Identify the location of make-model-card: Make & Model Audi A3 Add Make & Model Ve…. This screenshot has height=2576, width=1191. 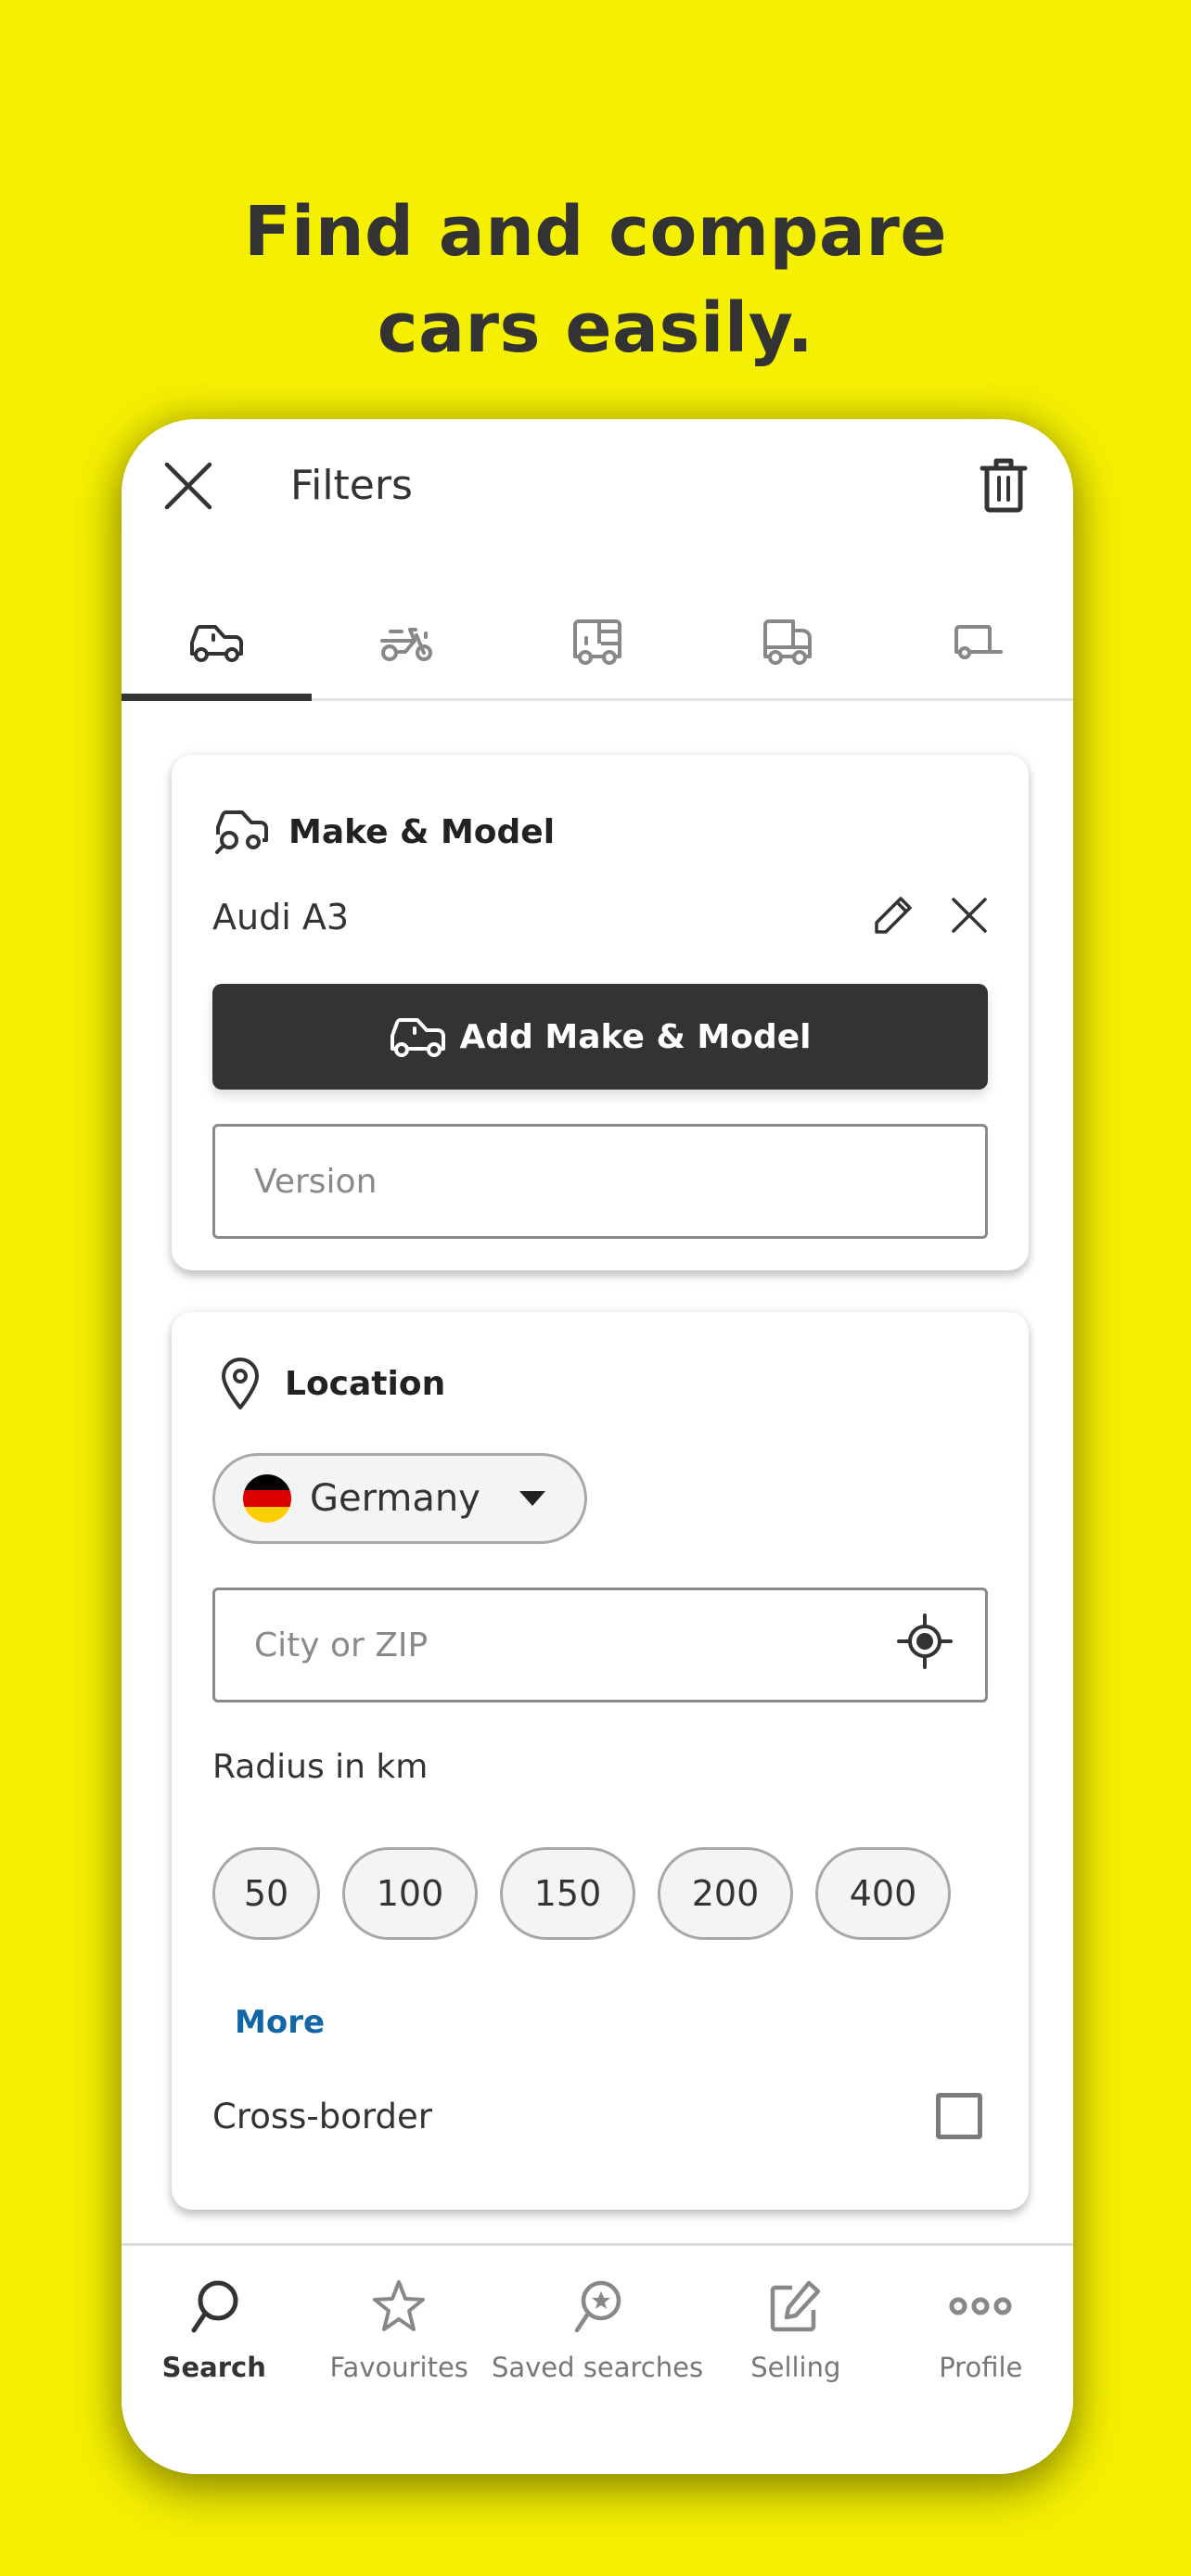
(600, 1012).